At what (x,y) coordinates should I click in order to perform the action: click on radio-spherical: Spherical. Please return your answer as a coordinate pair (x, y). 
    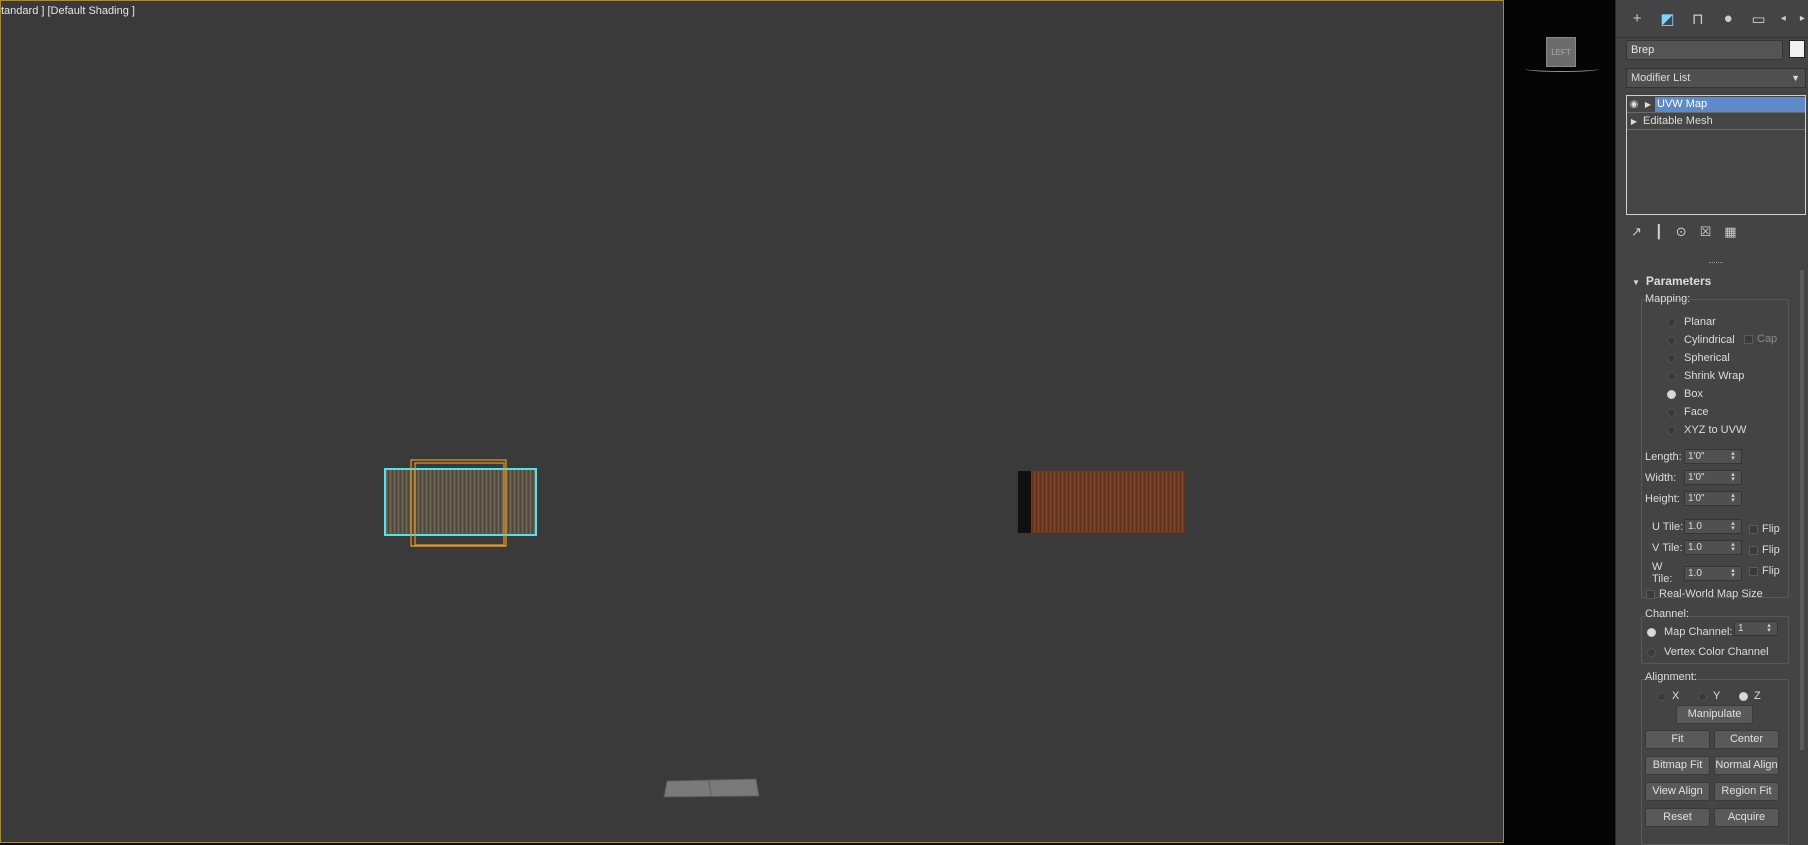
    Looking at the image, I should click on (1698, 358).